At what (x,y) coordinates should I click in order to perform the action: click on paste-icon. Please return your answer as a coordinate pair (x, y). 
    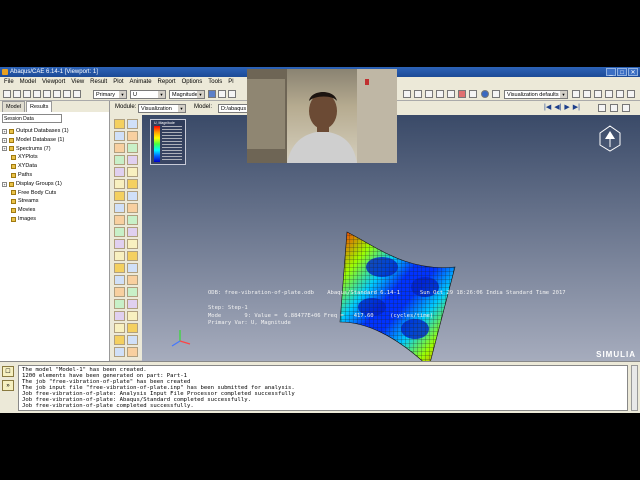
    Looking at the image, I should click on (57, 94).